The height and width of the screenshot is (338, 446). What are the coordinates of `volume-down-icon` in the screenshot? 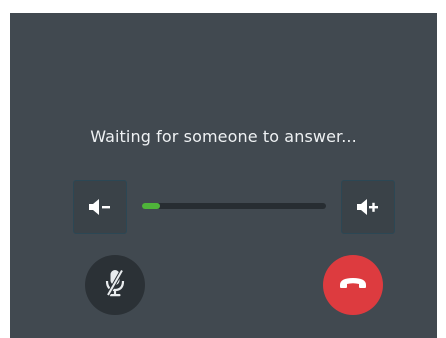 It's located at (100, 207).